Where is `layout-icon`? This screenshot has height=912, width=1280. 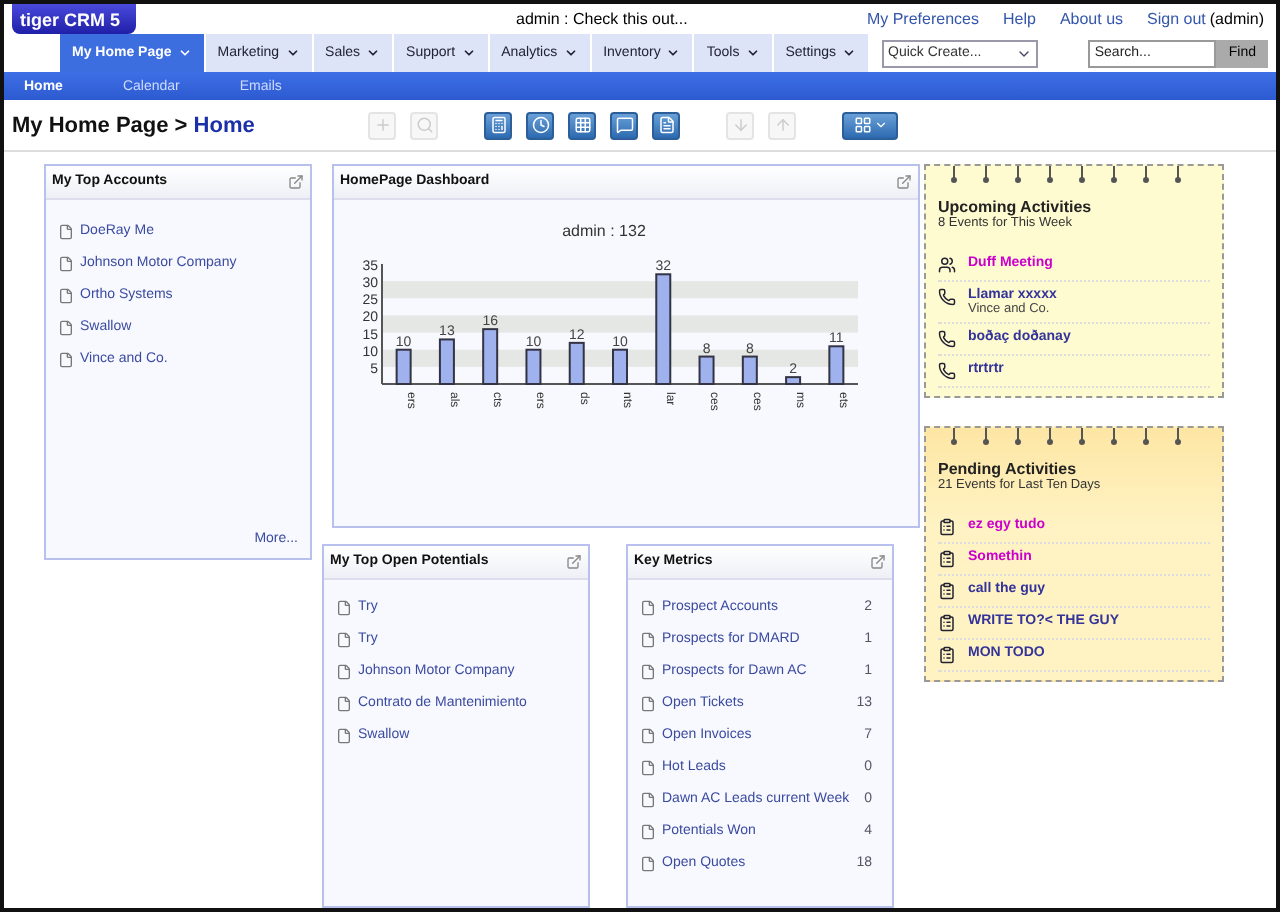 layout-icon is located at coordinates (862, 125).